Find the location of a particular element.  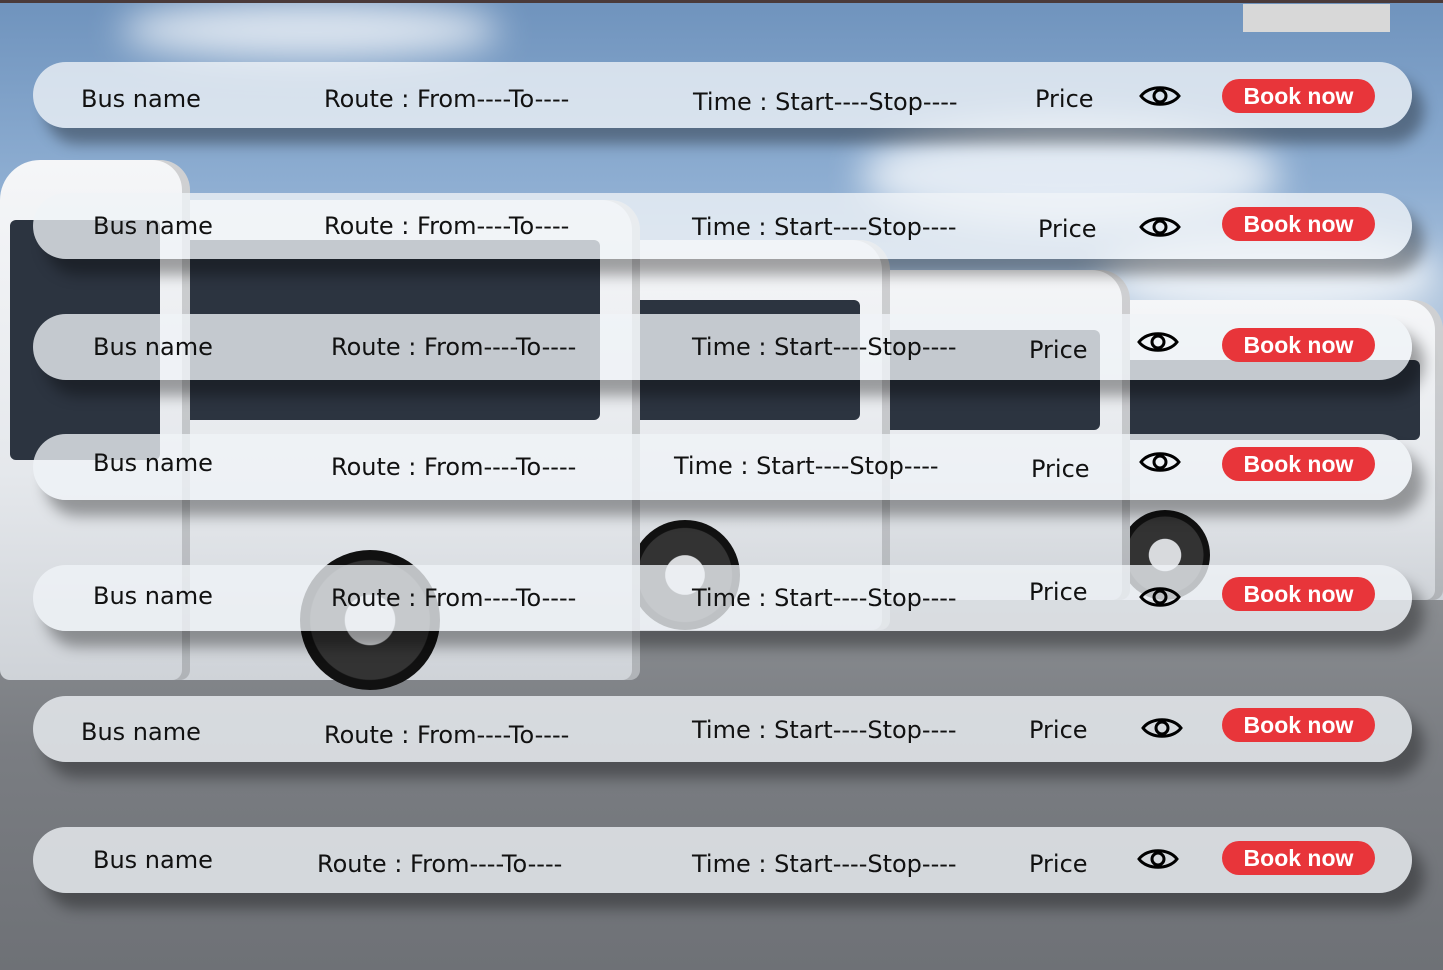

cloud is located at coordinates (310, 30).